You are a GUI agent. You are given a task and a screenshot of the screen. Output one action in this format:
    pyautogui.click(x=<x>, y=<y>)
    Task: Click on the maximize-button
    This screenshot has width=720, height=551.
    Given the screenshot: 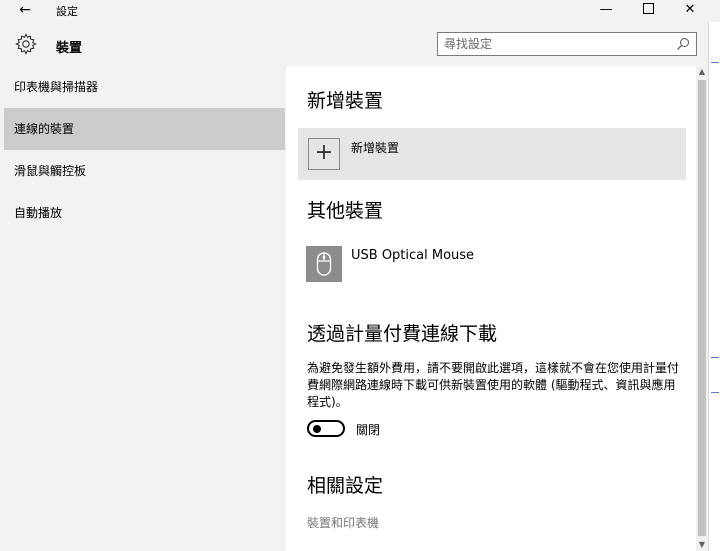 What is the action you would take?
    pyautogui.click(x=648, y=11)
    